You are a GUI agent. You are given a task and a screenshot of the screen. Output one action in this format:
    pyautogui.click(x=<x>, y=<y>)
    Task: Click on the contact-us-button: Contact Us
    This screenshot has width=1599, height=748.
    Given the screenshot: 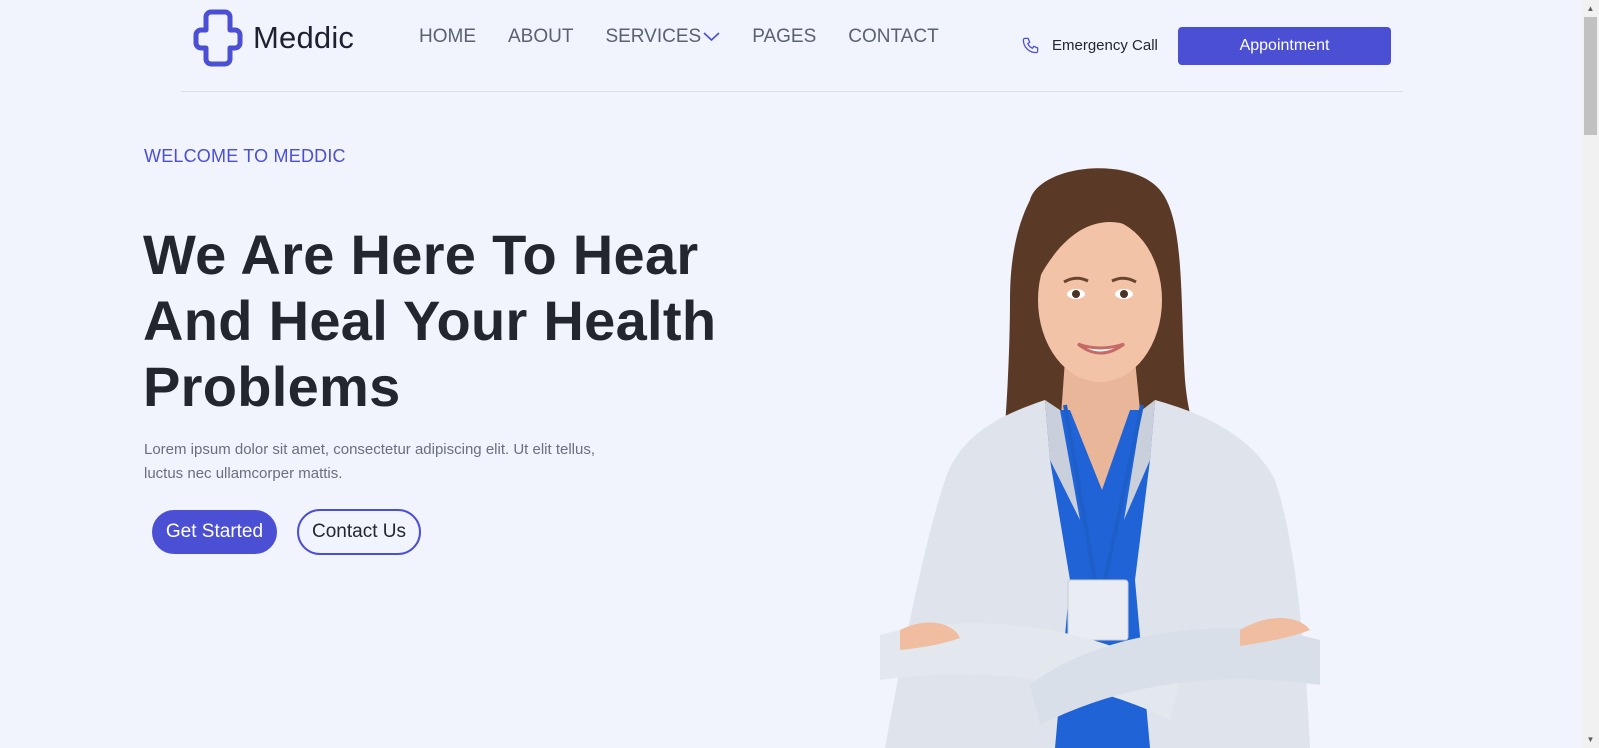 What is the action you would take?
    pyautogui.click(x=359, y=532)
    